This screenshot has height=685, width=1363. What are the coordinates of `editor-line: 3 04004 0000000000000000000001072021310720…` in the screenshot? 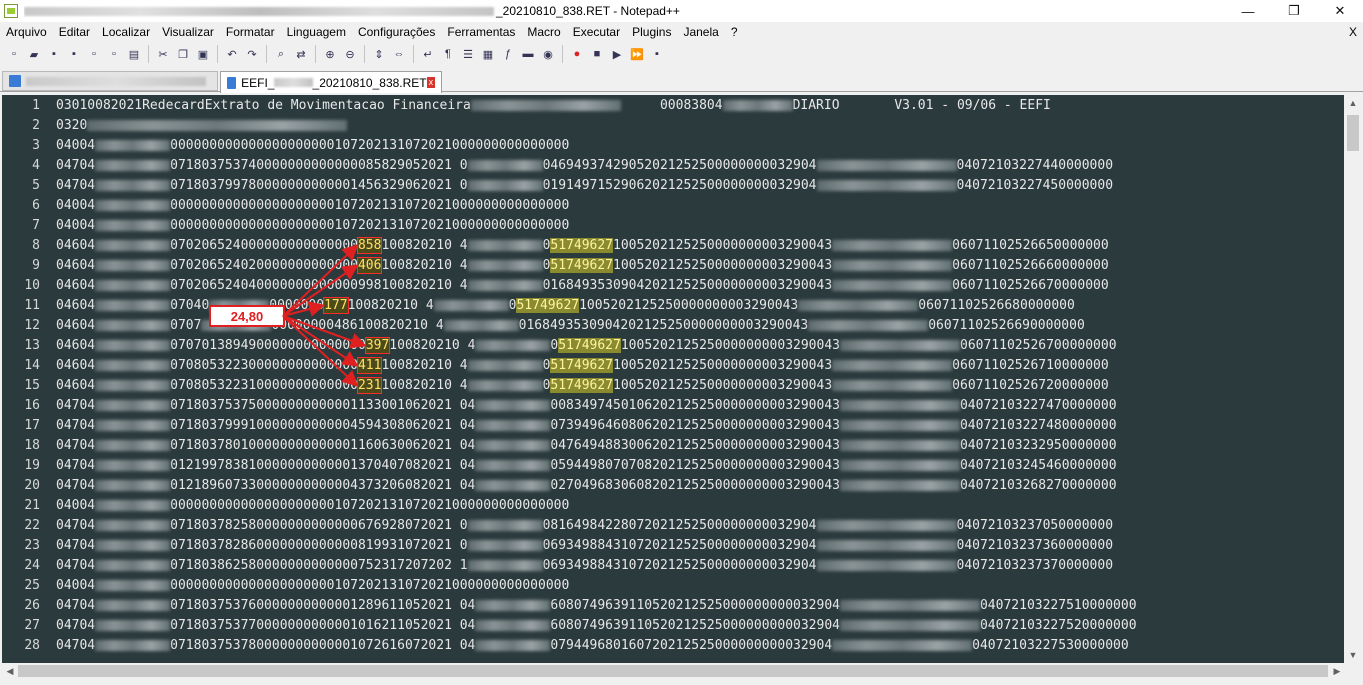 It's located at (673, 146).